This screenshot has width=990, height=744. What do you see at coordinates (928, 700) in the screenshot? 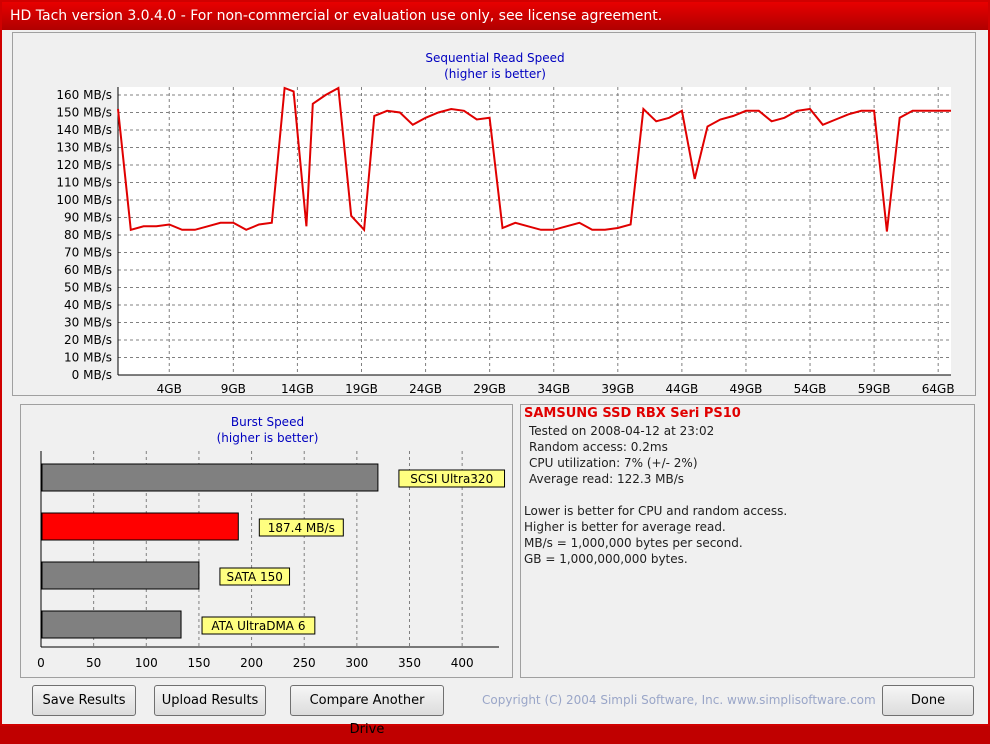
I see `done-button: Done` at bounding box center [928, 700].